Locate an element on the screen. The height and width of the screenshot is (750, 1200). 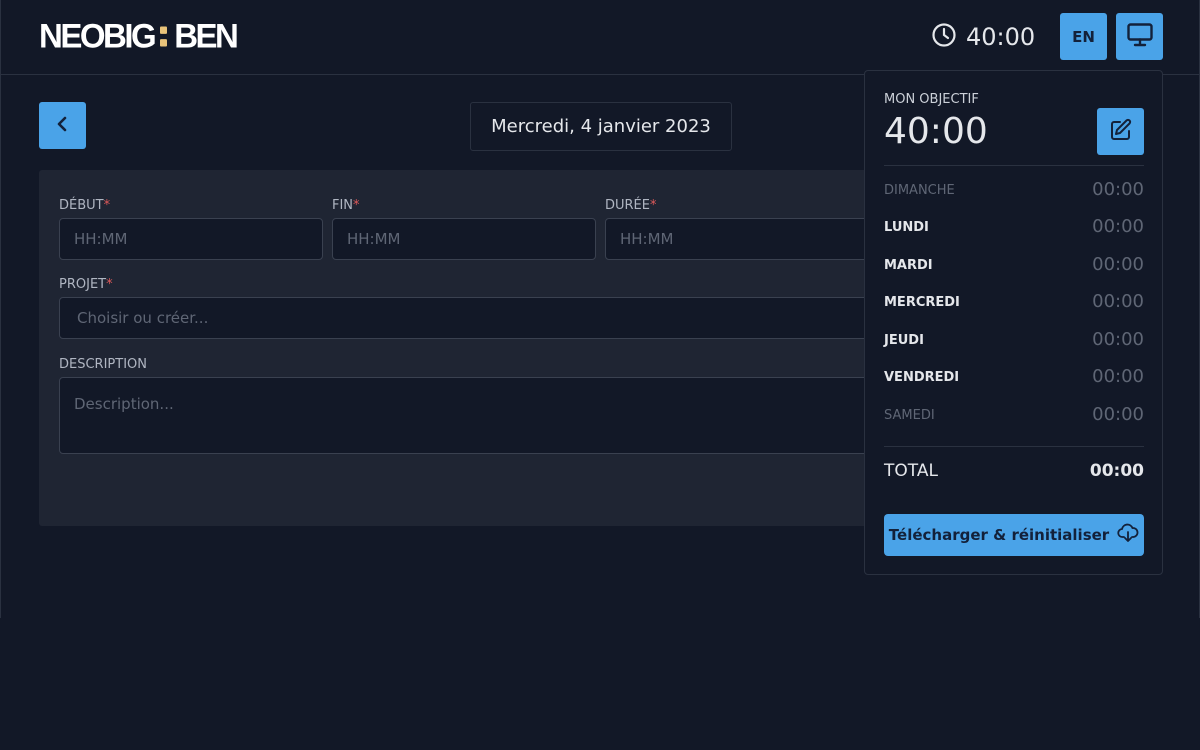
day-row-sunday: DIMANCHE 00:00 is located at coordinates (1014, 190).